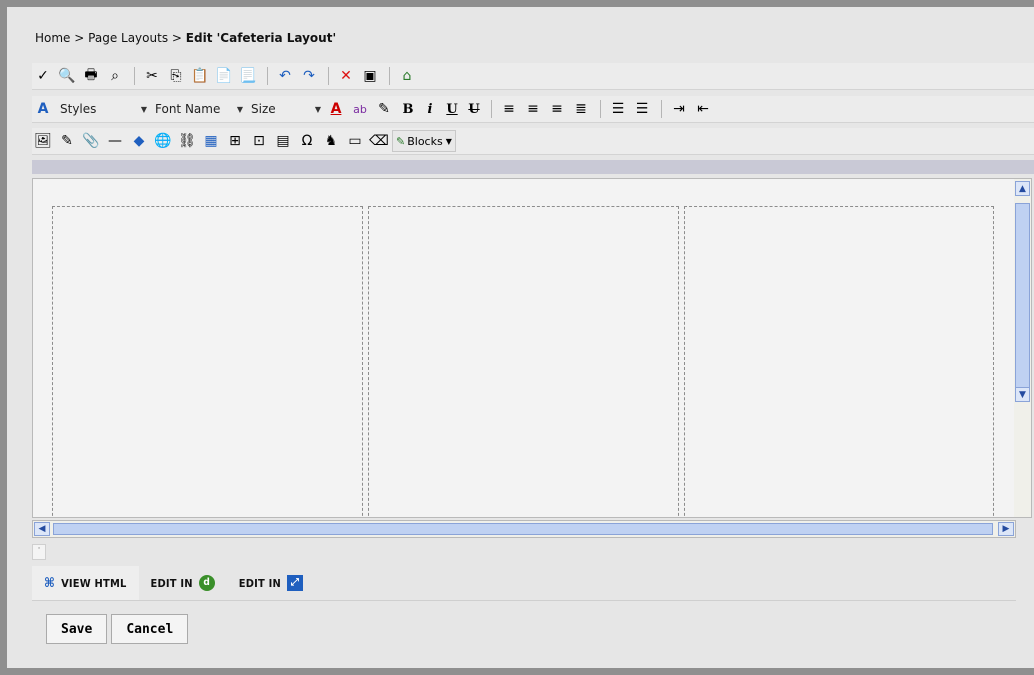  I want to click on toolbar-status-strip, so click(533, 167).